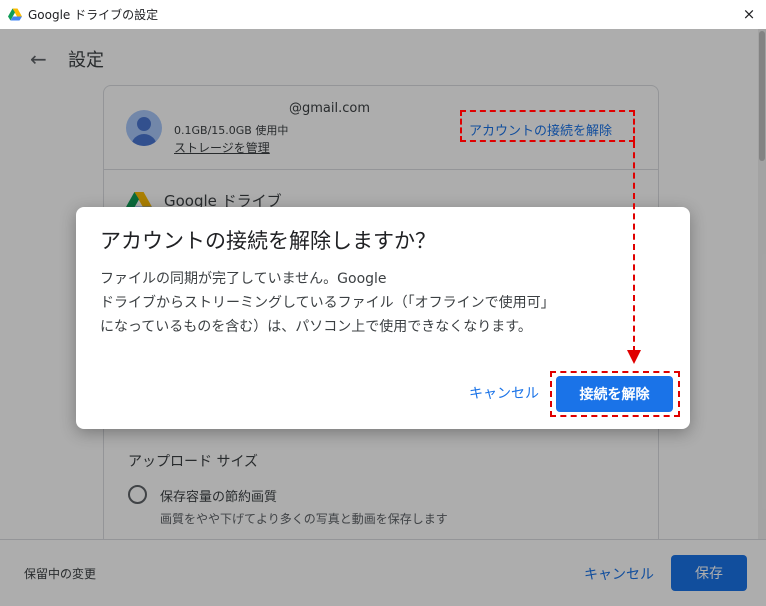 The width and height of the screenshot is (766, 606). Describe the element at coordinates (749, 14) in the screenshot. I see `close-icon: ×` at that location.